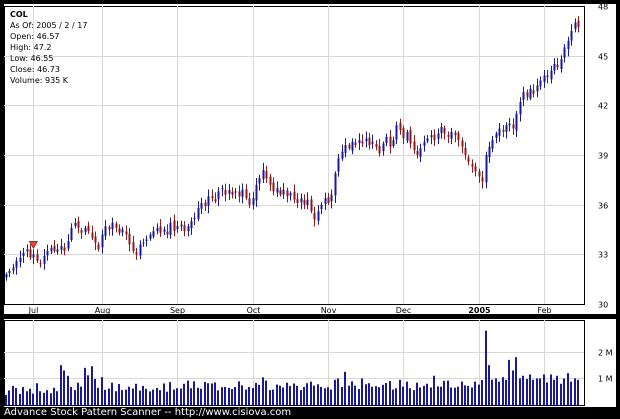  What do you see at coordinates (603, 305) in the screenshot?
I see `y-tick-label-0: 30` at bounding box center [603, 305].